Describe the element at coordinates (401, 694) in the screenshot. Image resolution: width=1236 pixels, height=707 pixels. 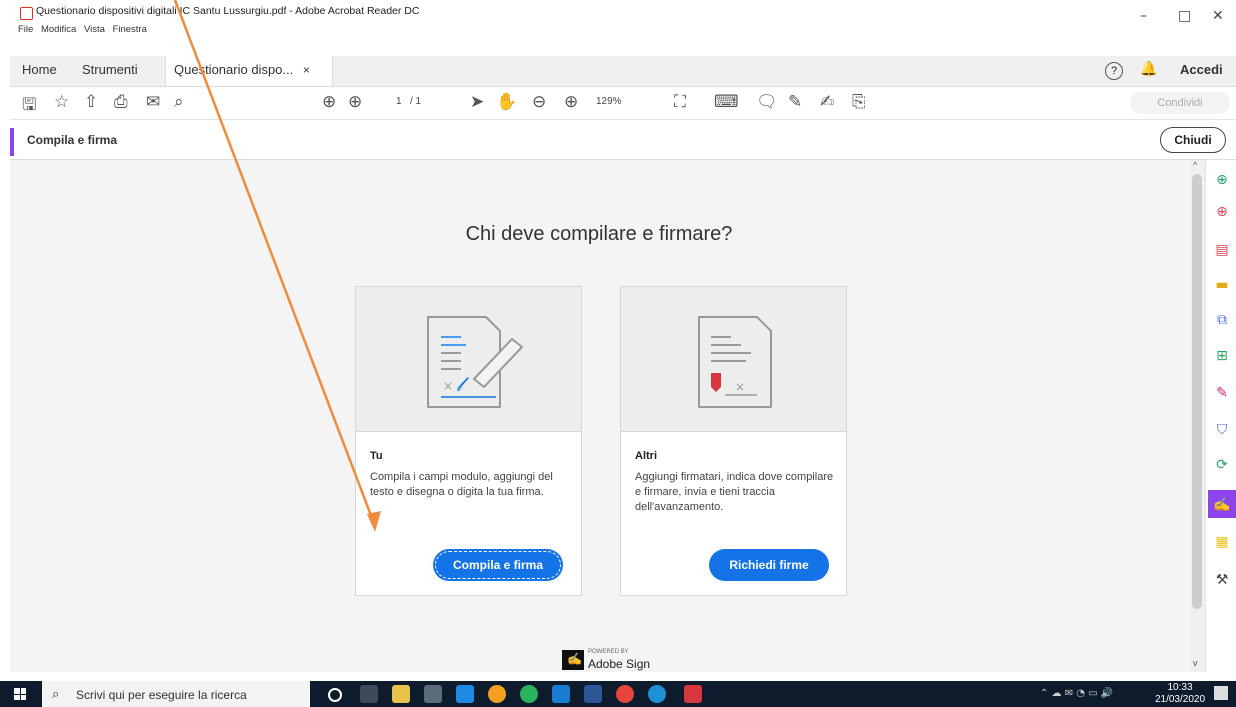
I see `file-explorer-icon` at that location.